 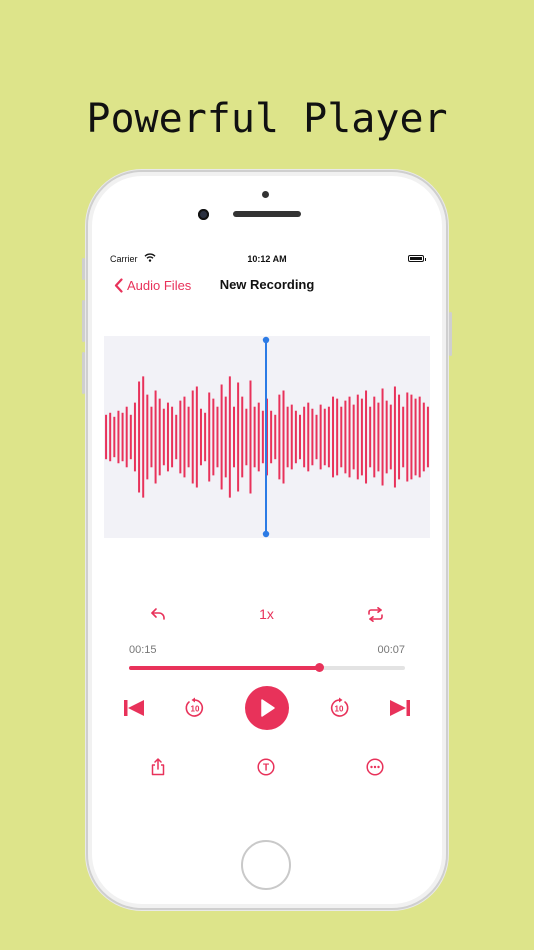 What do you see at coordinates (450, 334) in the screenshot?
I see `phone-power-button` at bounding box center [450, 334].